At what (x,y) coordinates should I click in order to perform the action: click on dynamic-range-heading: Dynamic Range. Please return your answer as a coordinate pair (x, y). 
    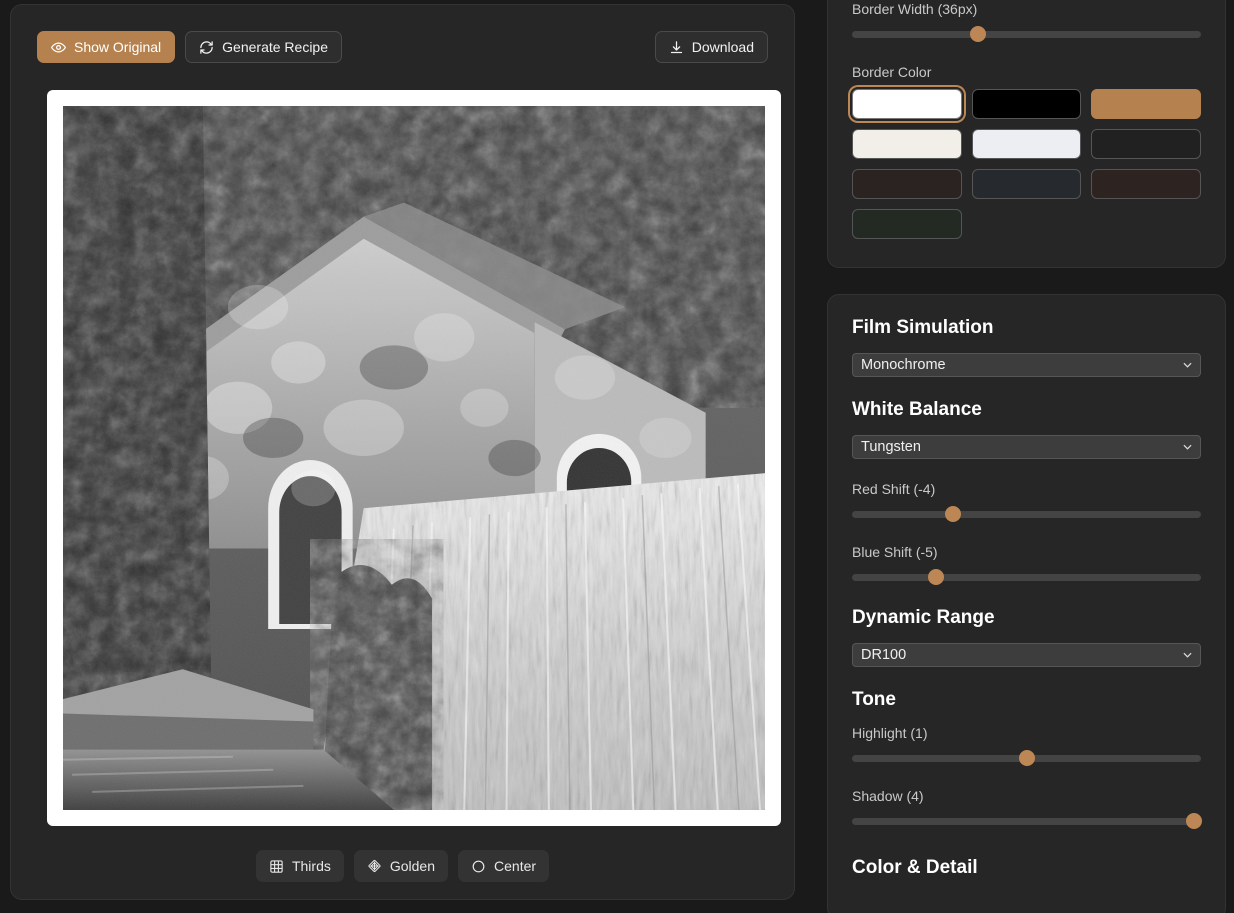
    Looking at the image, I should click on (923, 617).